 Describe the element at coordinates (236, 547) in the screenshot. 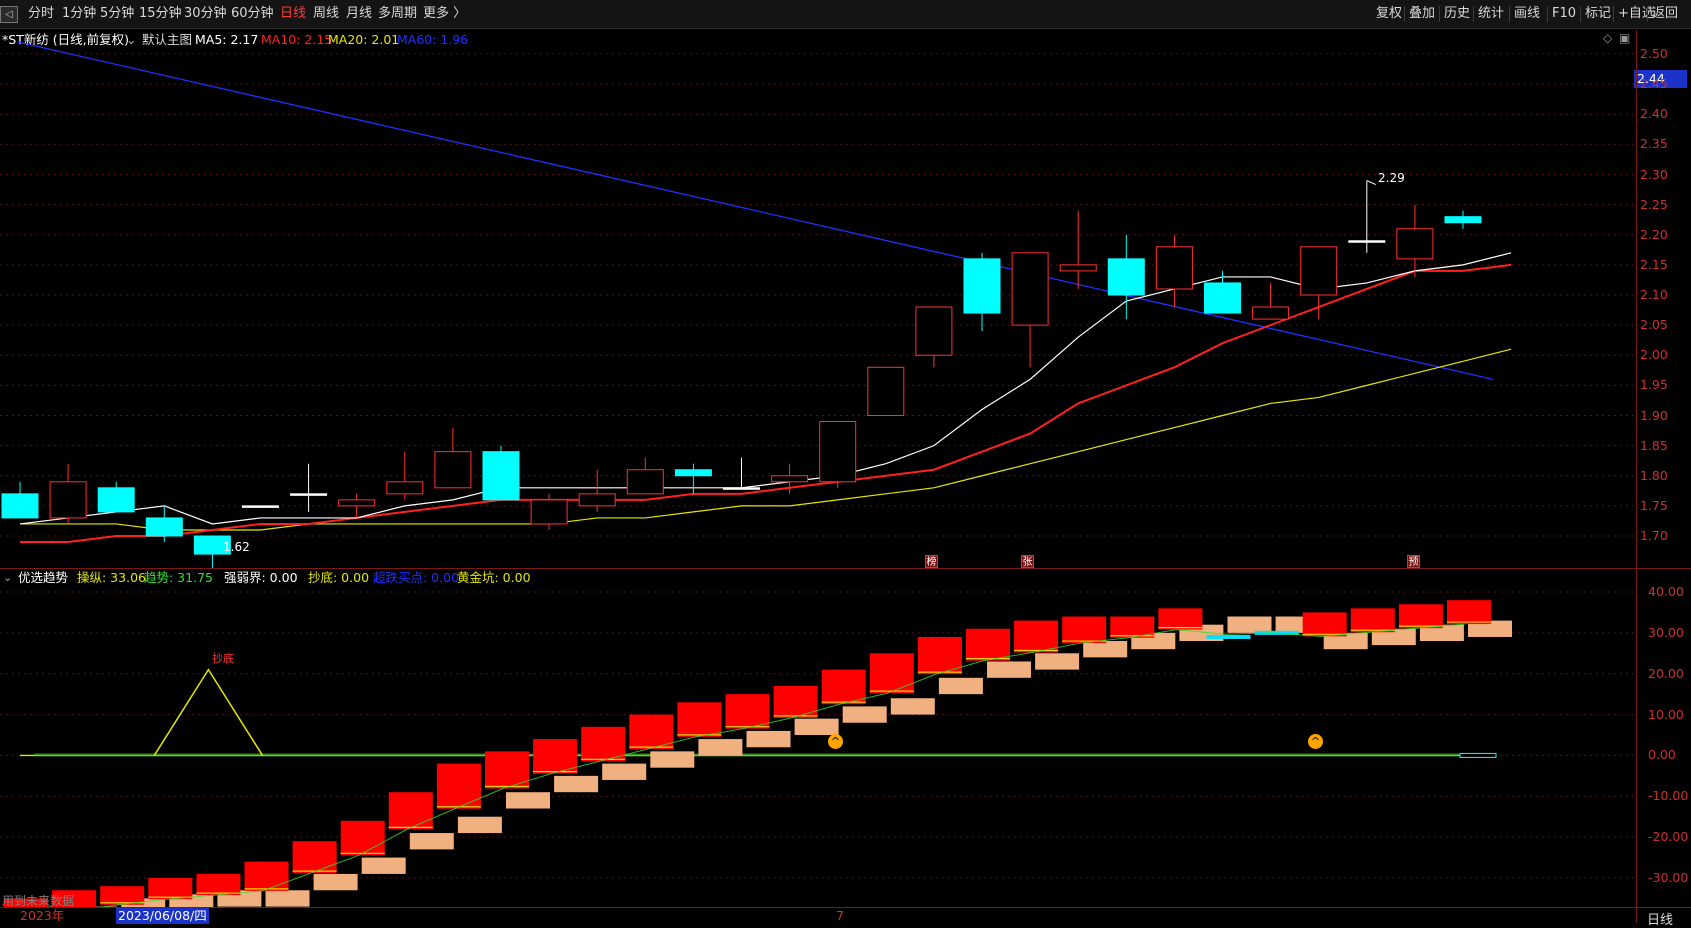

I see `low-price-label: 1.62` at that location.